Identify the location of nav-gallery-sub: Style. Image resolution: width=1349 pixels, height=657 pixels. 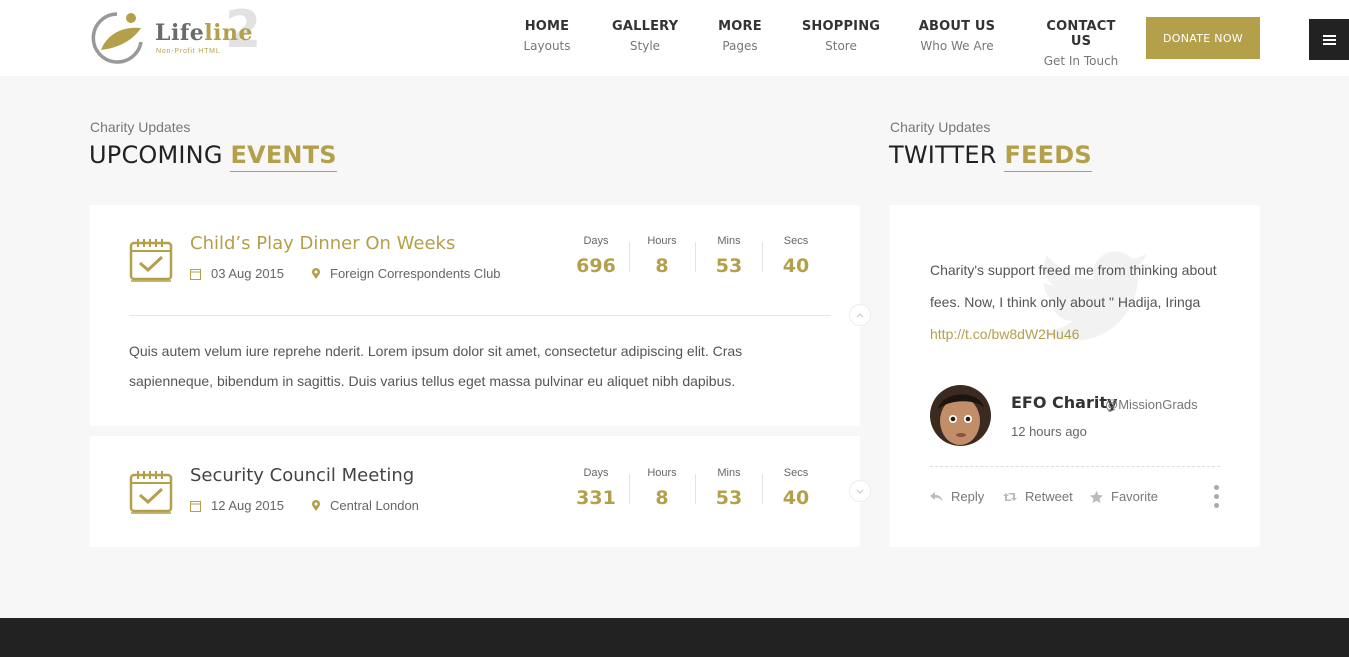
(645, 46).